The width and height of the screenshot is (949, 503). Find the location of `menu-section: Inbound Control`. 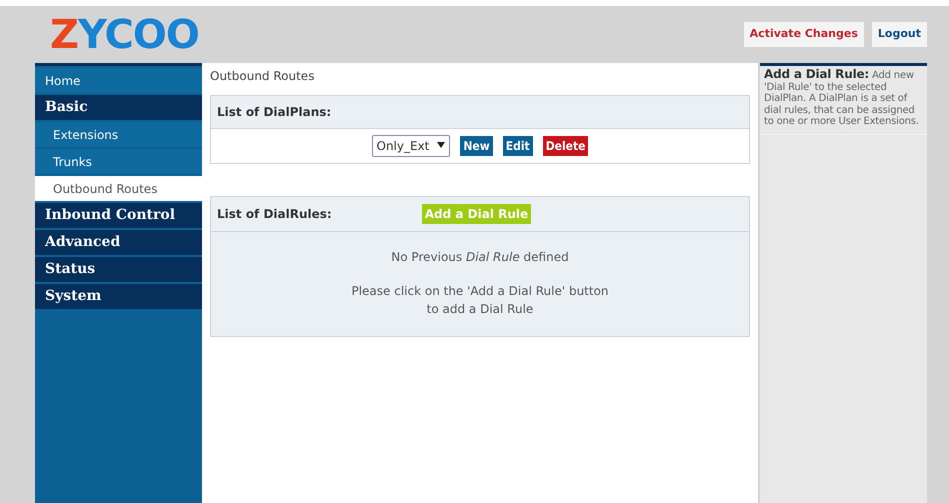

menu-section: Inbound Control is located at coordinates (118, 215).